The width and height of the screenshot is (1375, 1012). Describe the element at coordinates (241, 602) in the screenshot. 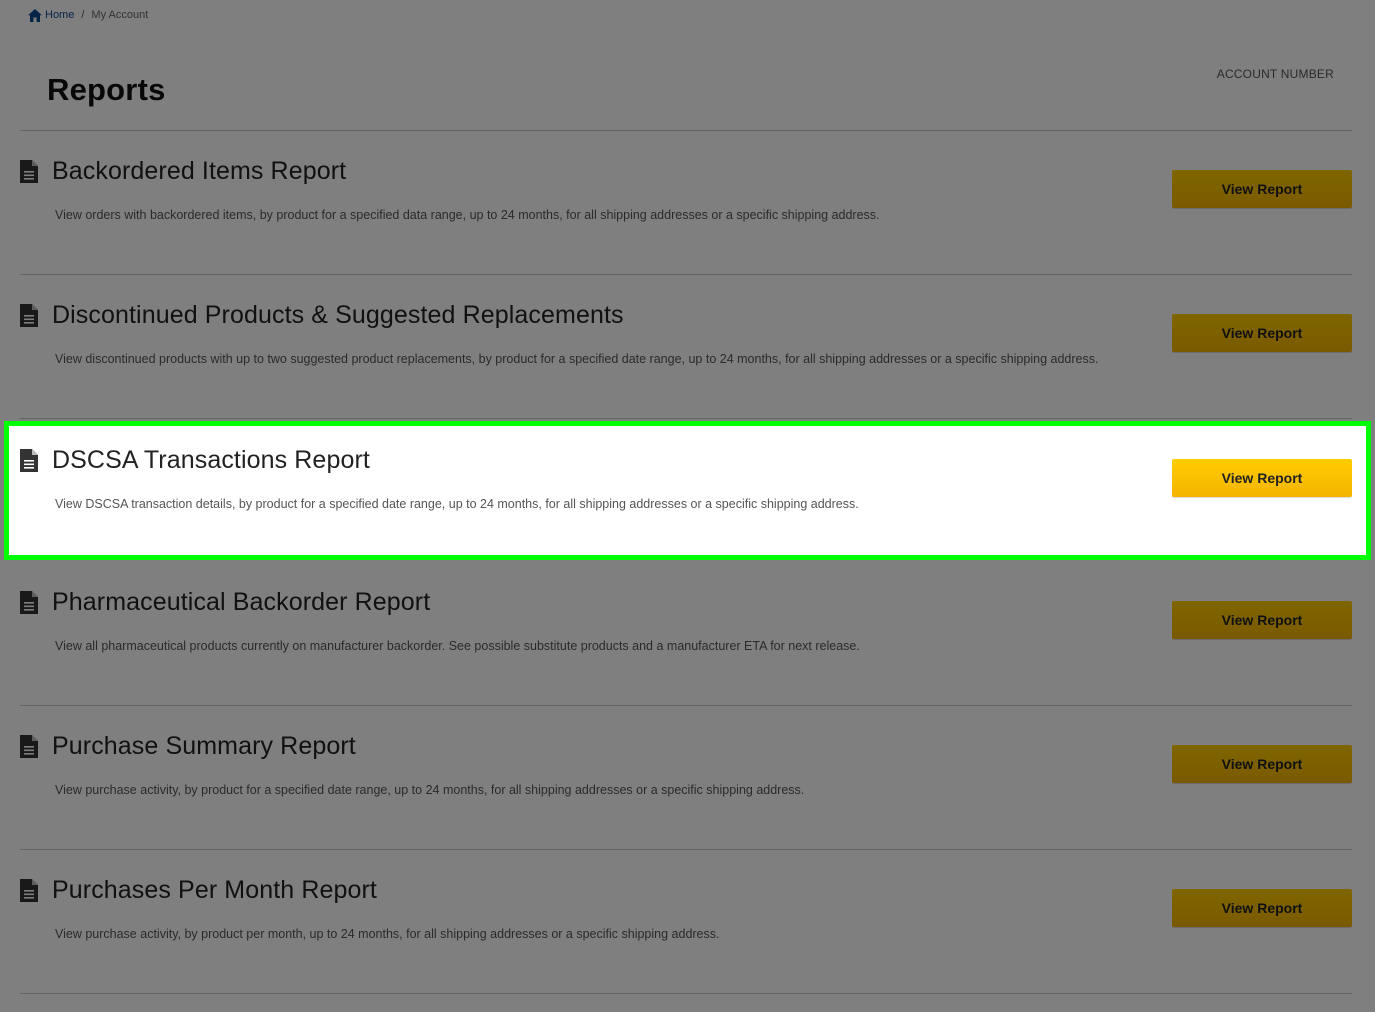

I see `report-title: Pharmaceutical Backorder Report` at that location.